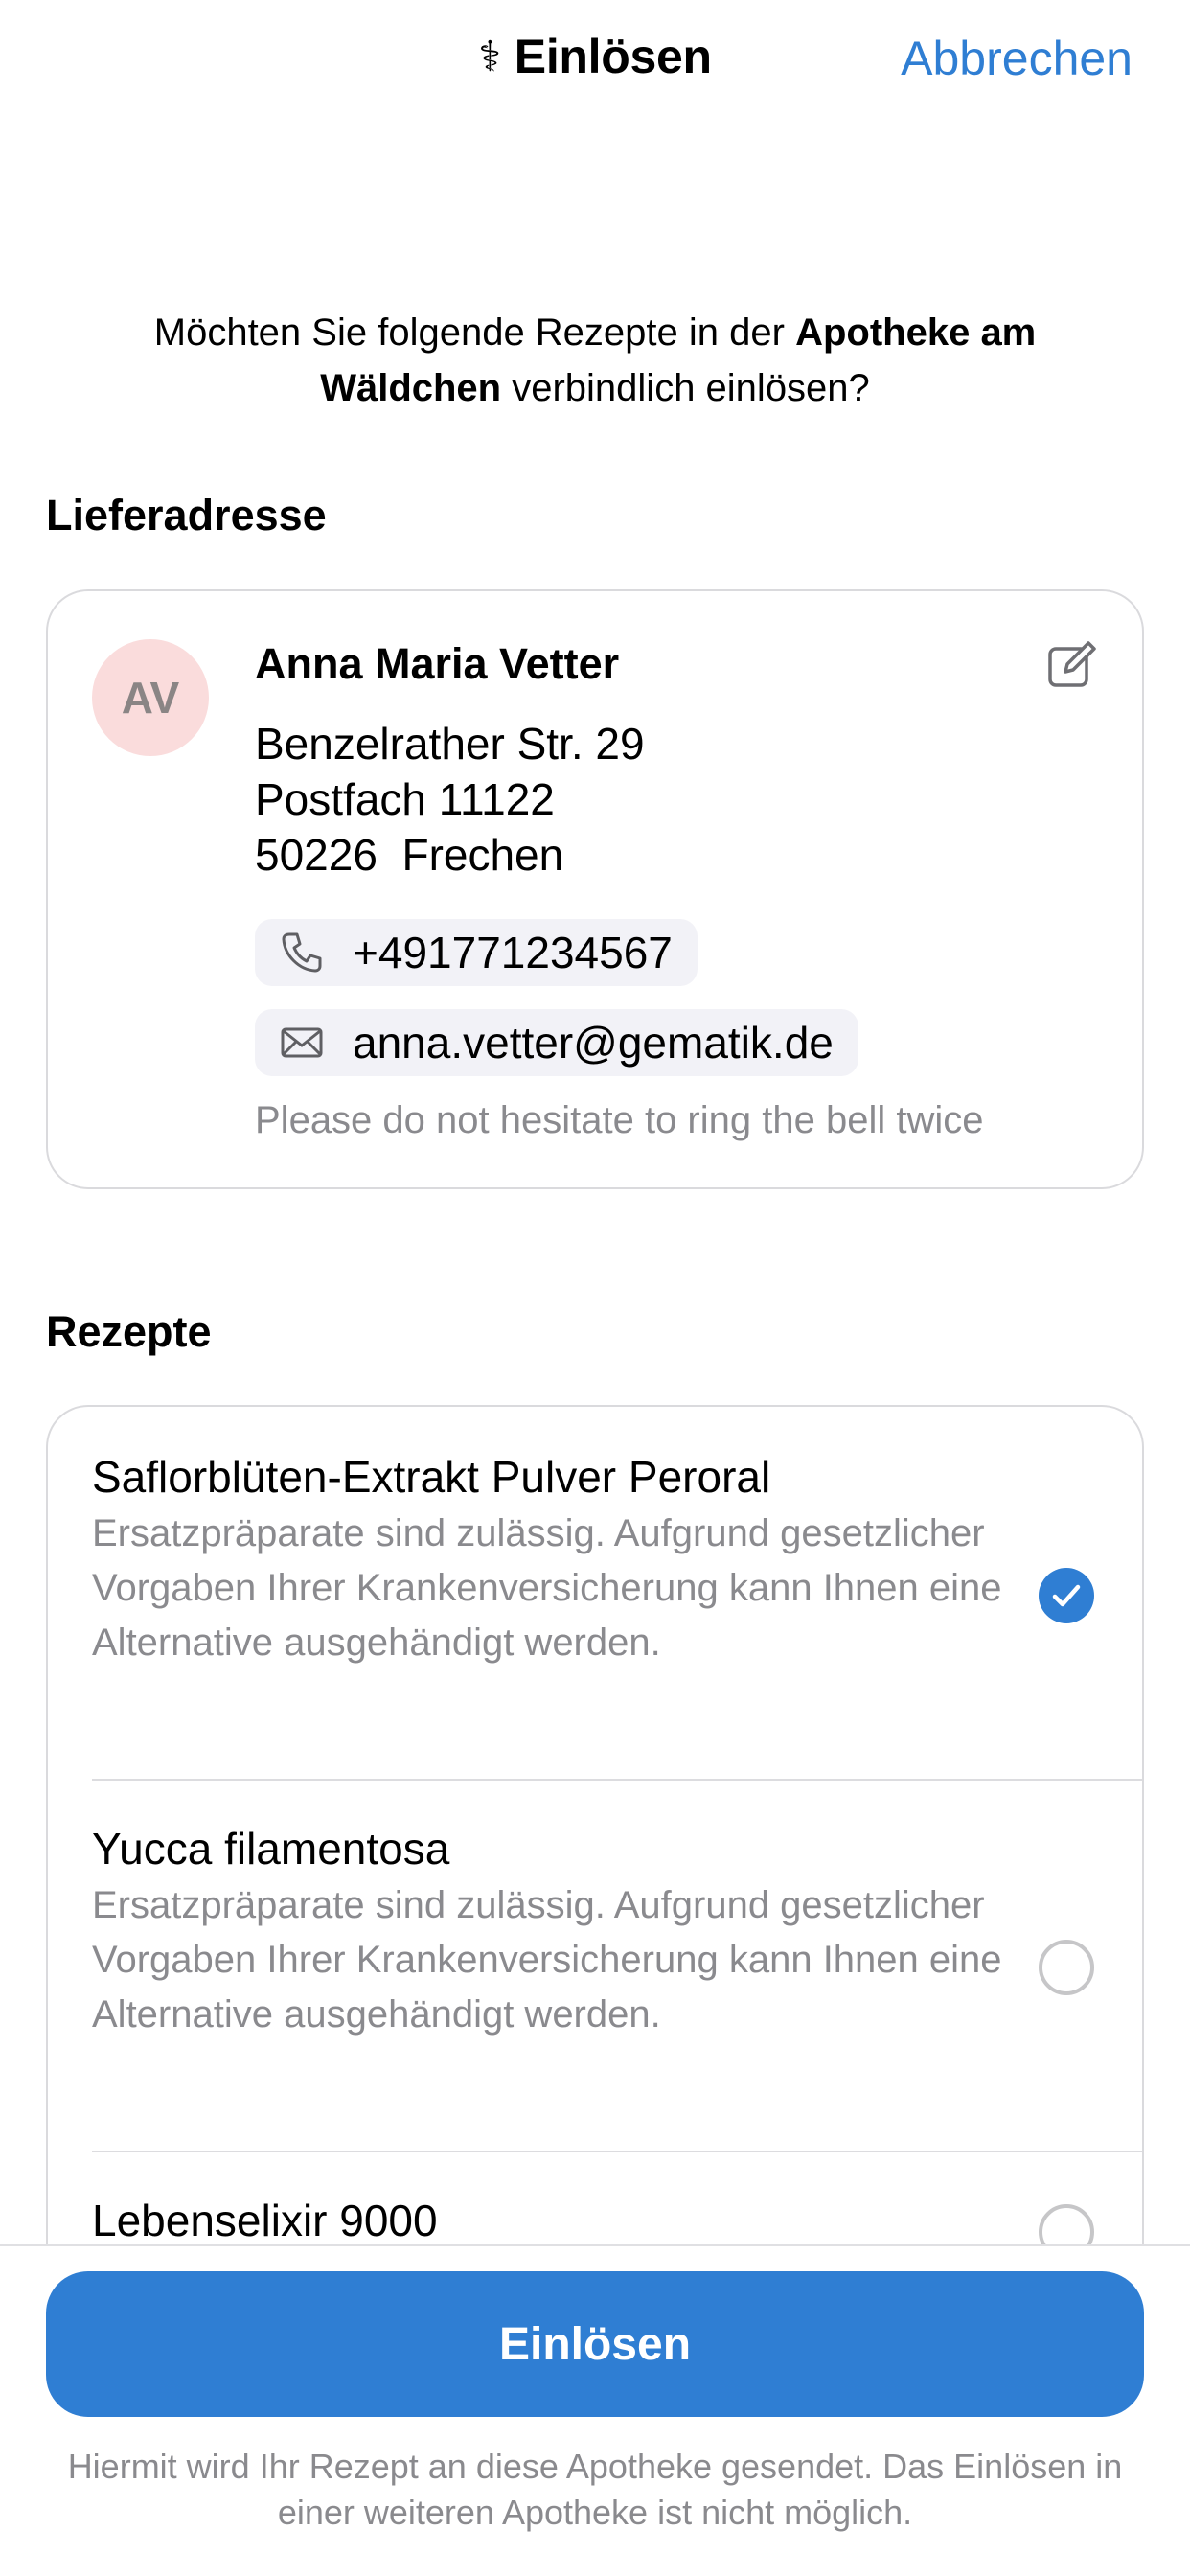  I want to click on email-chip: anna.vetter@gematik.de, so click(557, 1042).